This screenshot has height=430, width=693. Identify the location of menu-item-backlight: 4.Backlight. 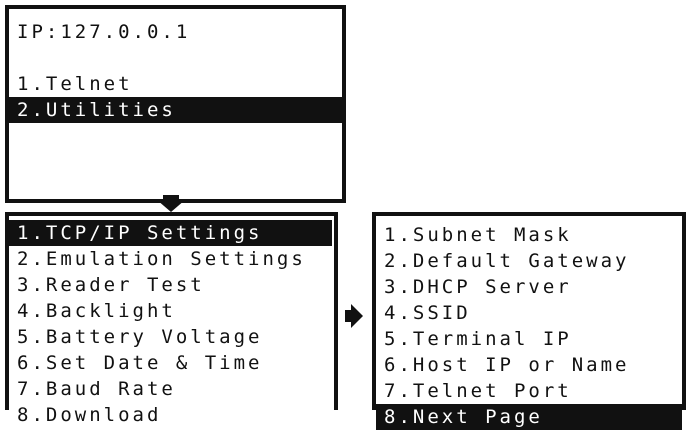
(171, 311).